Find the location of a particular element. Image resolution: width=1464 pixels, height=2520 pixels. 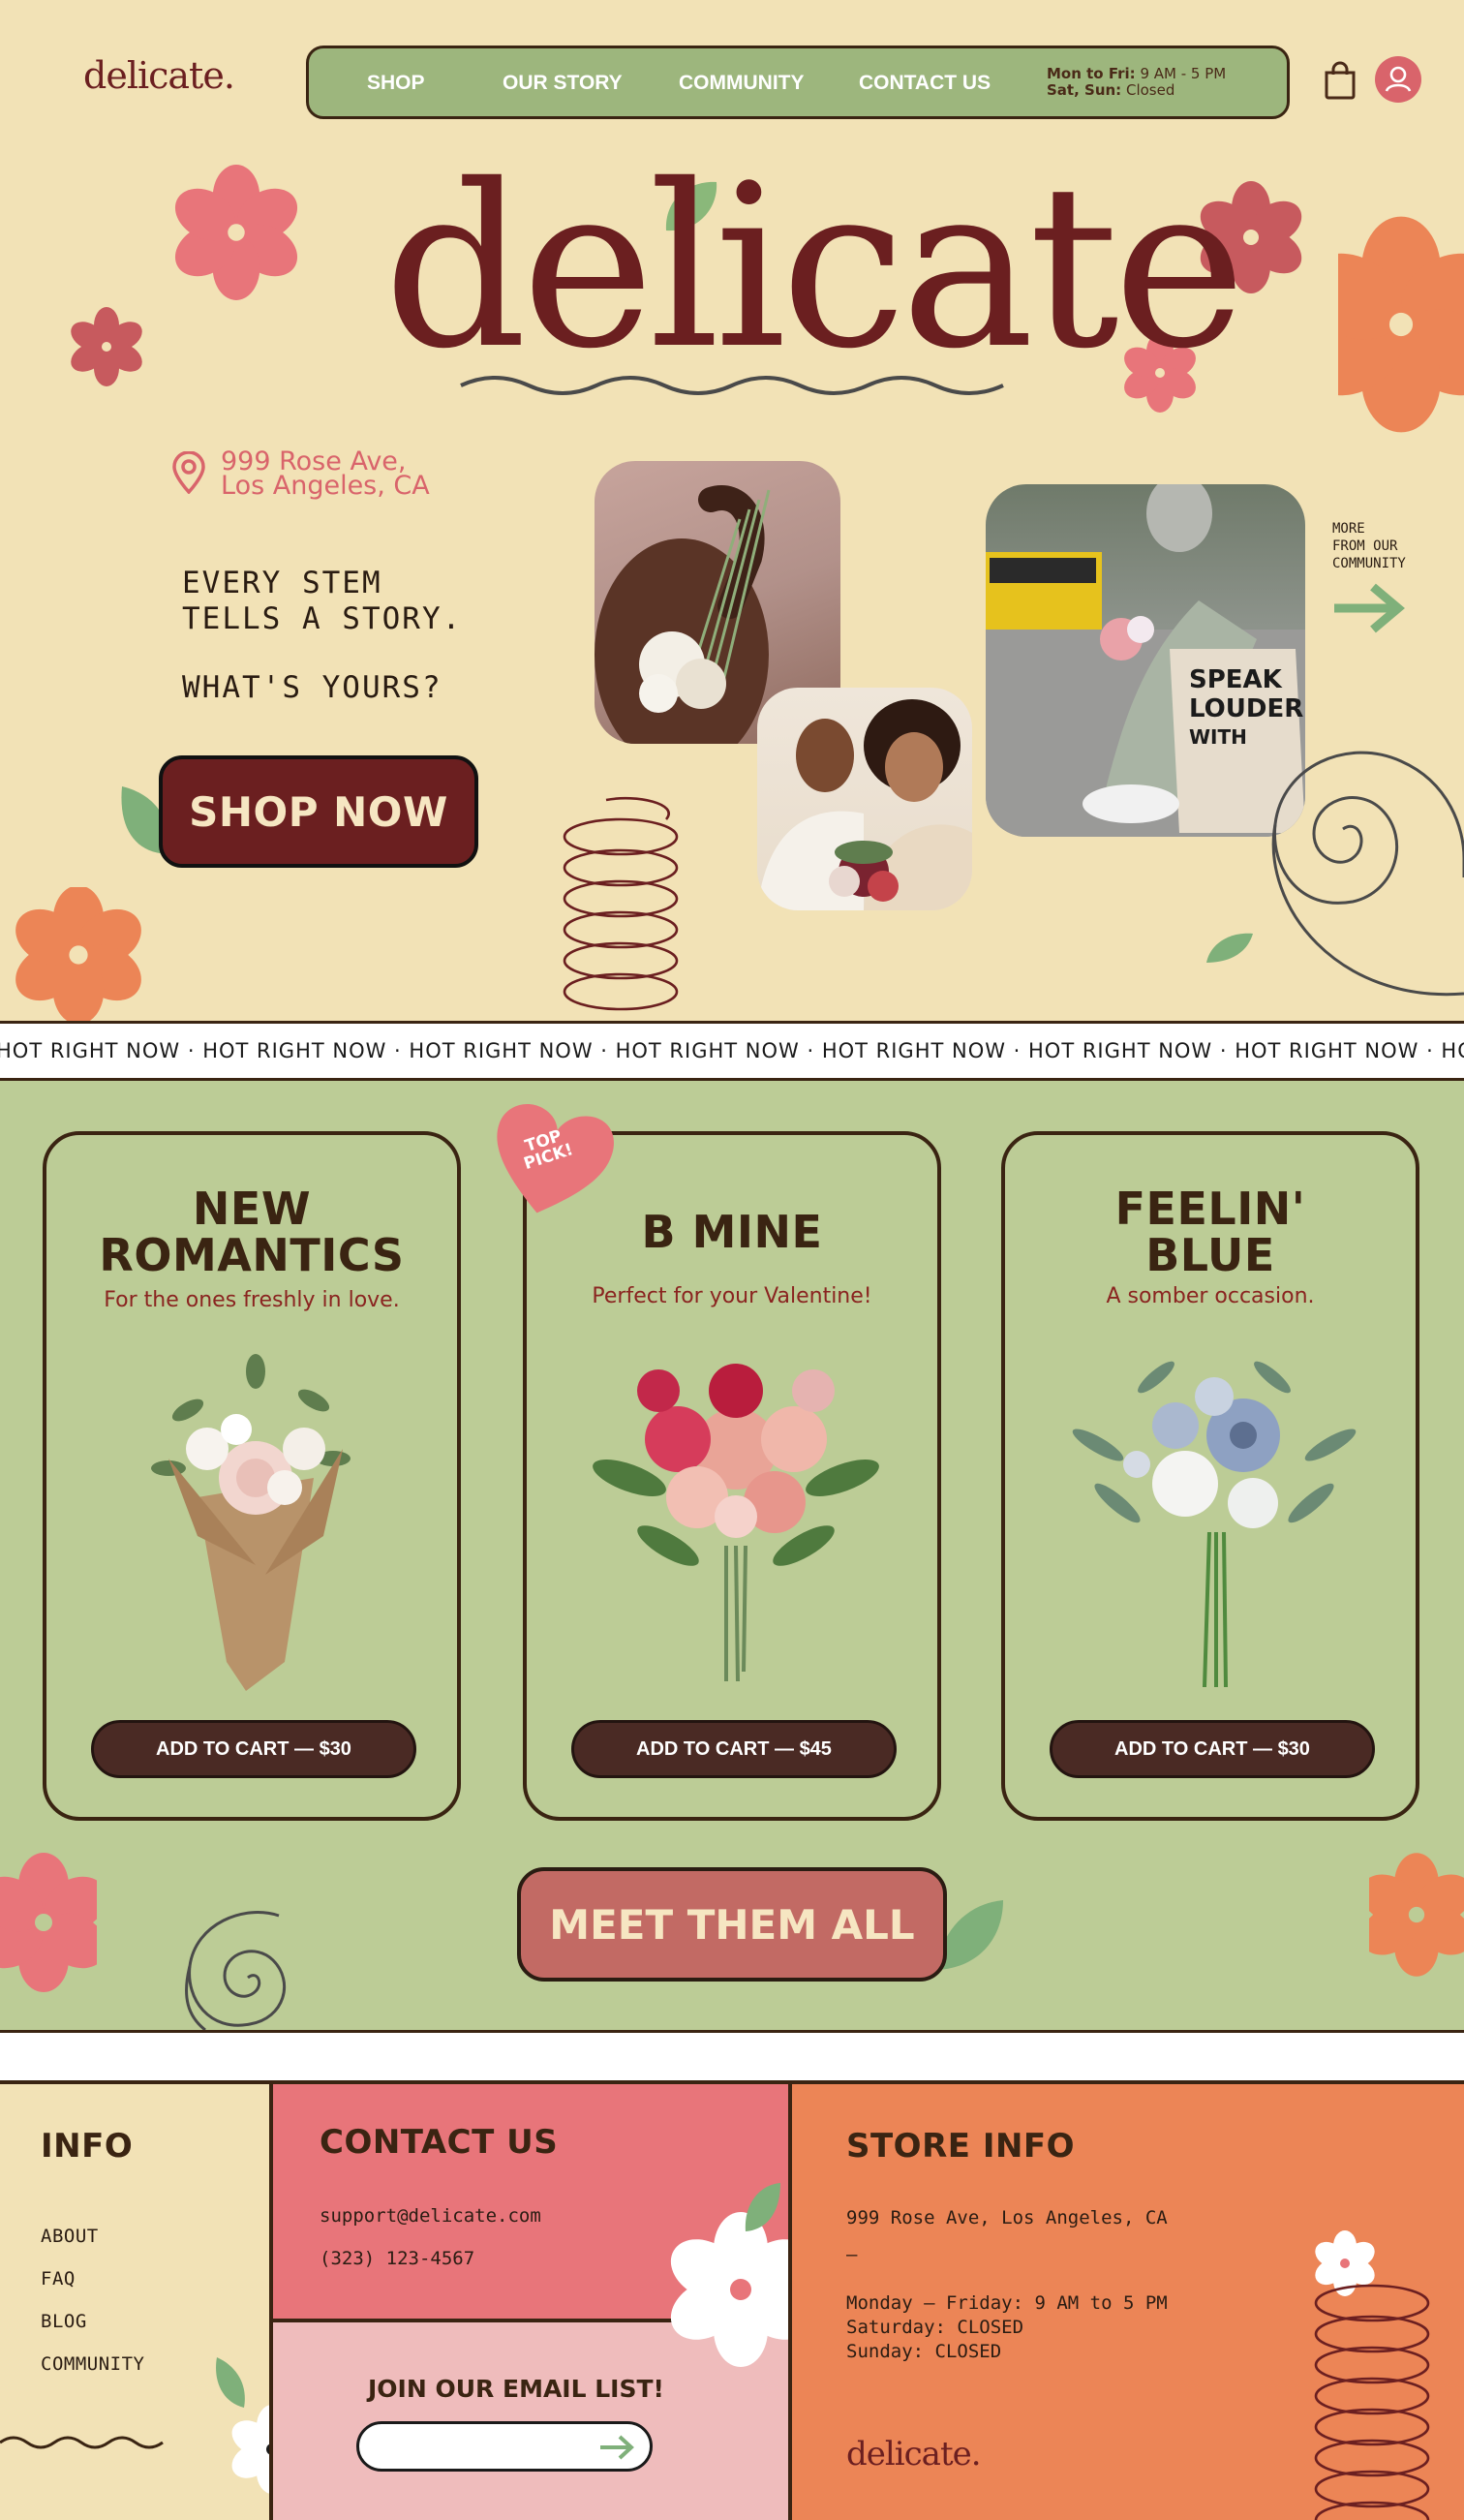

top-pick-badge: TOP PICK! is located at coordinates (550, 1160).